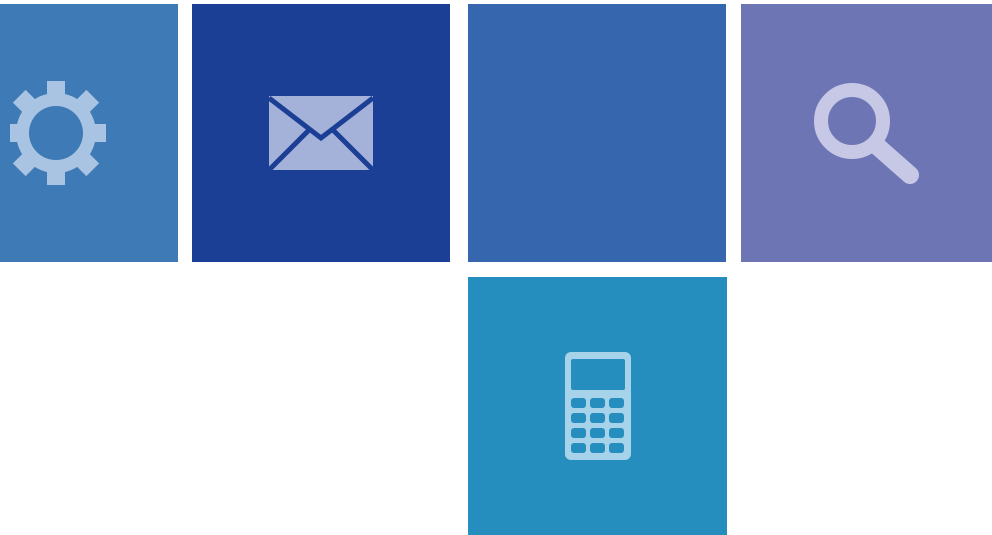 The height and width of the screenshot is (535, 992). What do you see at coordinates (58, 133) in the screenshot?
I see `gear-icon` at bounding box center [58, 133].